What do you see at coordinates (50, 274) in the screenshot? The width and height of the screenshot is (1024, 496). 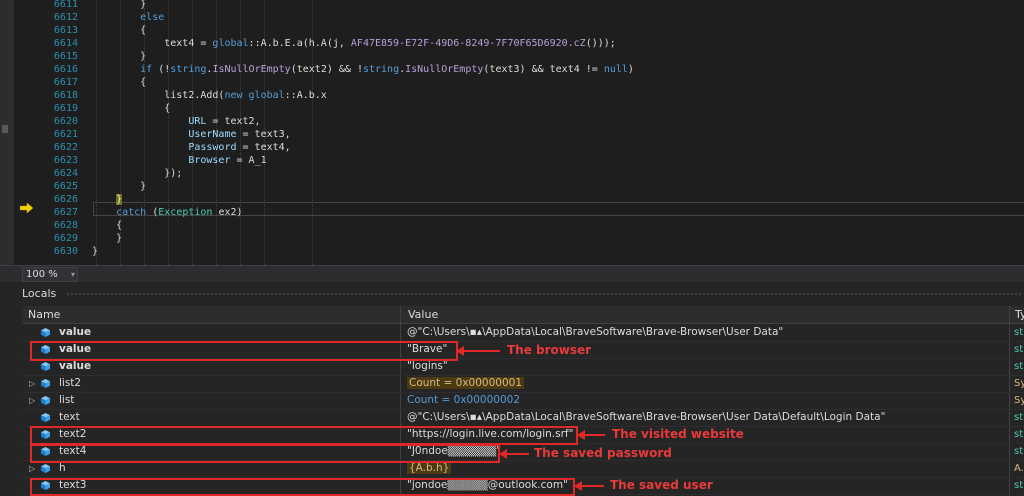 I see `zoom-level-select: 100 % ▾` at bounding box center [50, 274].